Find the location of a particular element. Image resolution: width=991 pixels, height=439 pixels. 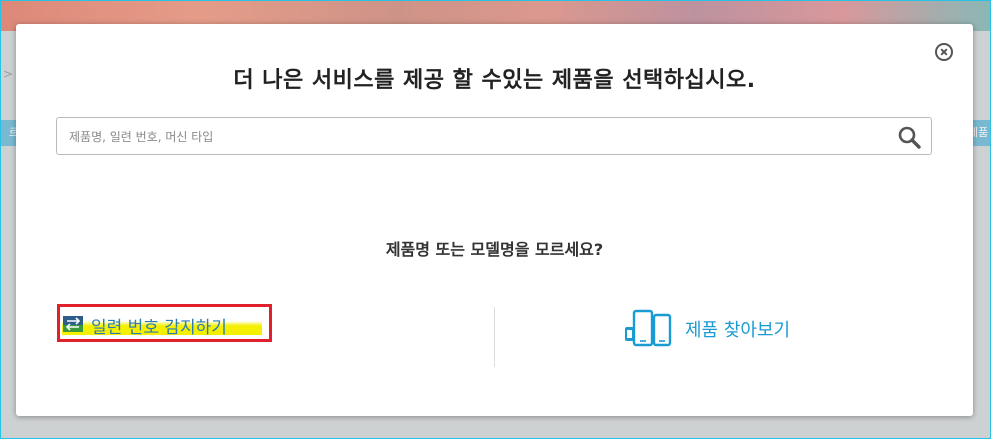

search-icon is located at coordinates (909, 137).